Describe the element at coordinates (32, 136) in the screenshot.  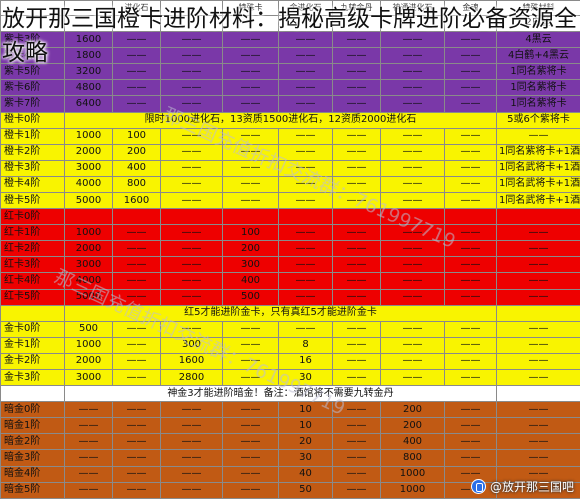
I see `row-label-cell: 橙卡1阶` at that location.